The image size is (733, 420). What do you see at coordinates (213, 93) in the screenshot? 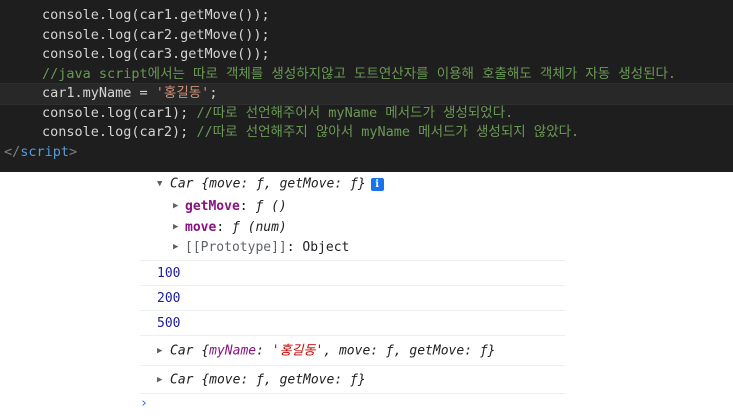
I see `code-text-tail: ;` at bounding box center [213, 93].